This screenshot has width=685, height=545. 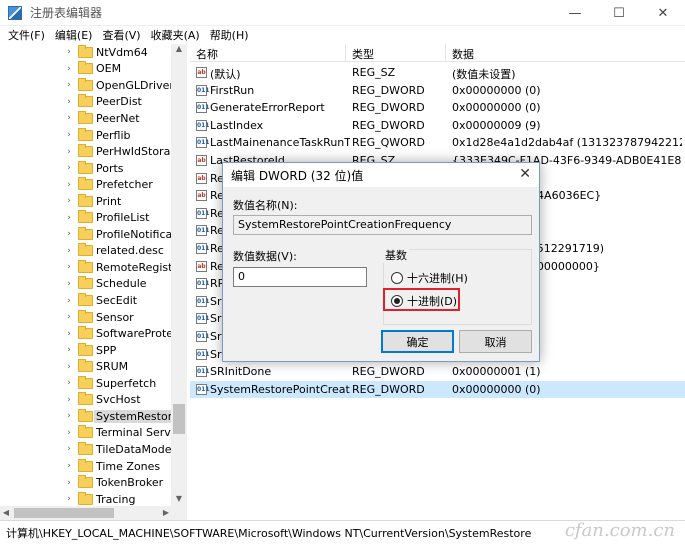 What do you see at coordinates (87, 449) in the screenshot?
I see `tree-item: › TileDataModel` at bounding box center [87, 449].